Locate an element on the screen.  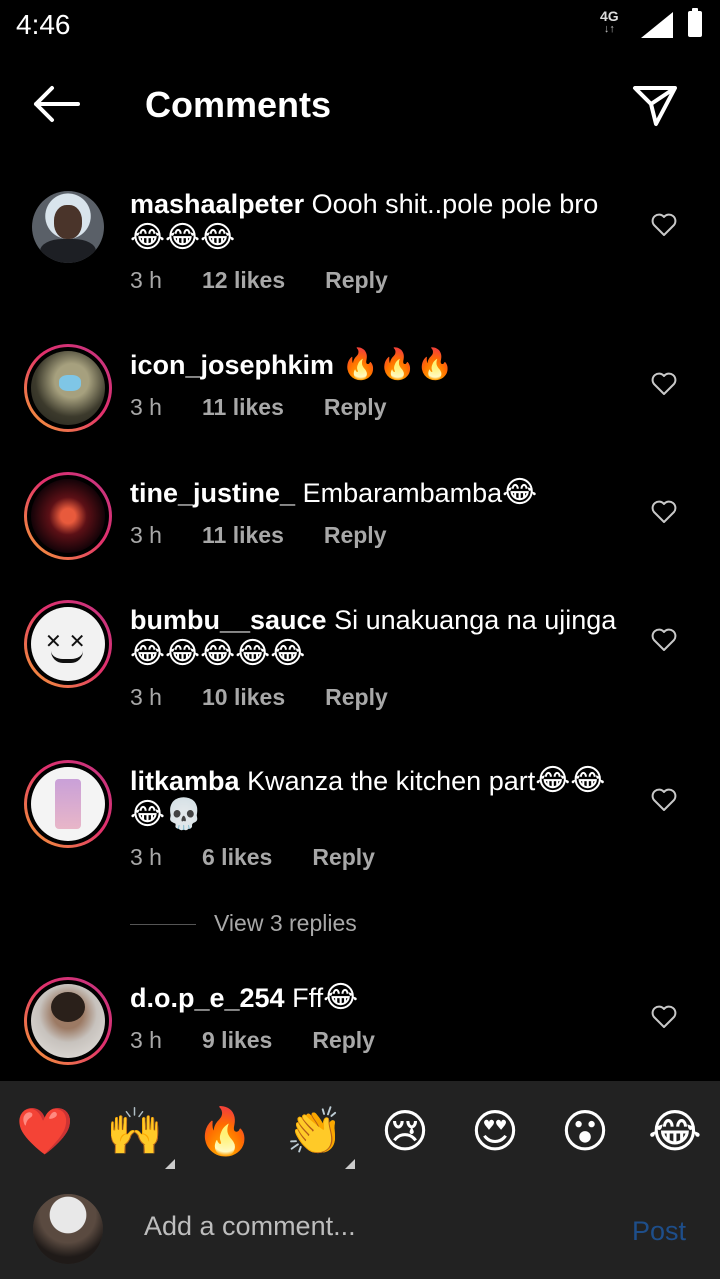
post-button: Post is located at coordinates (659, 1231).